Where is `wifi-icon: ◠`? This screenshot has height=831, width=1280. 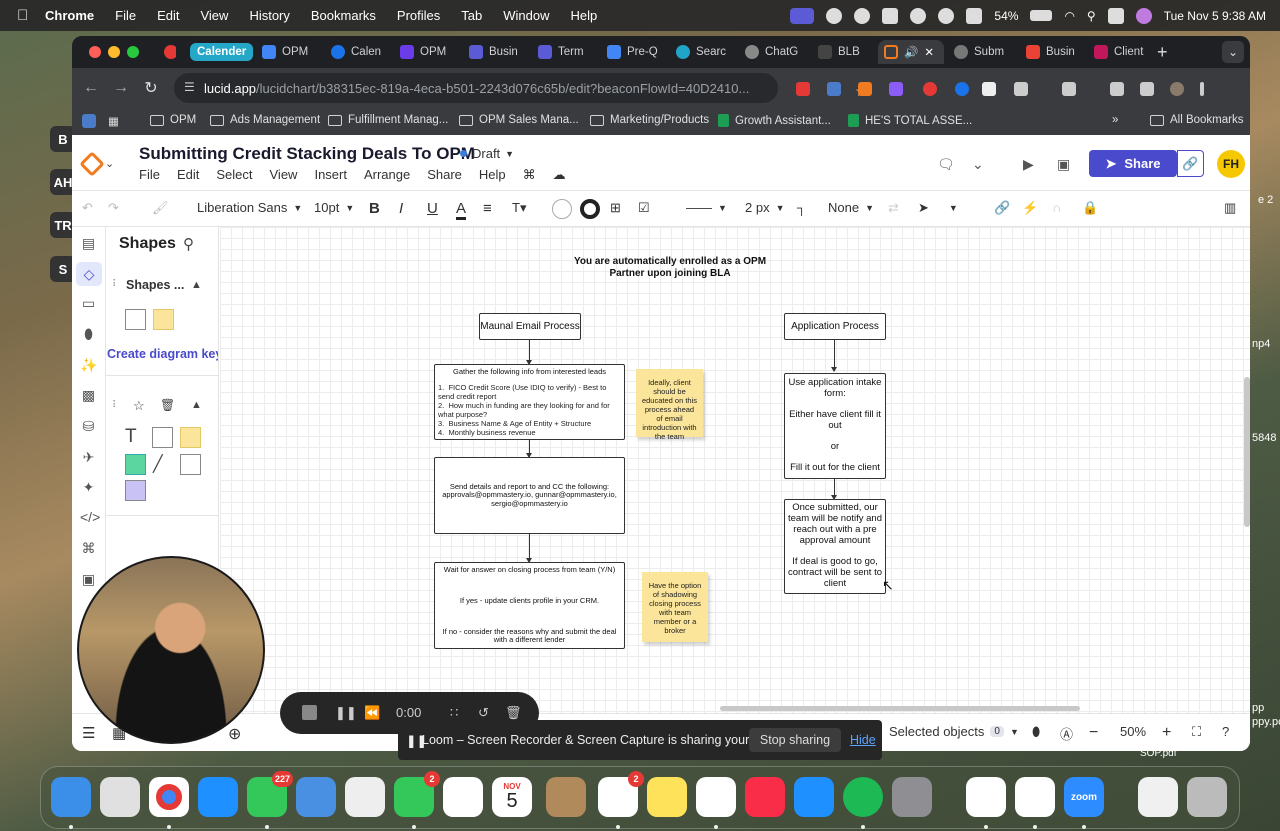
wifi-icon: ◠ is located at coordinates (1069, 16).